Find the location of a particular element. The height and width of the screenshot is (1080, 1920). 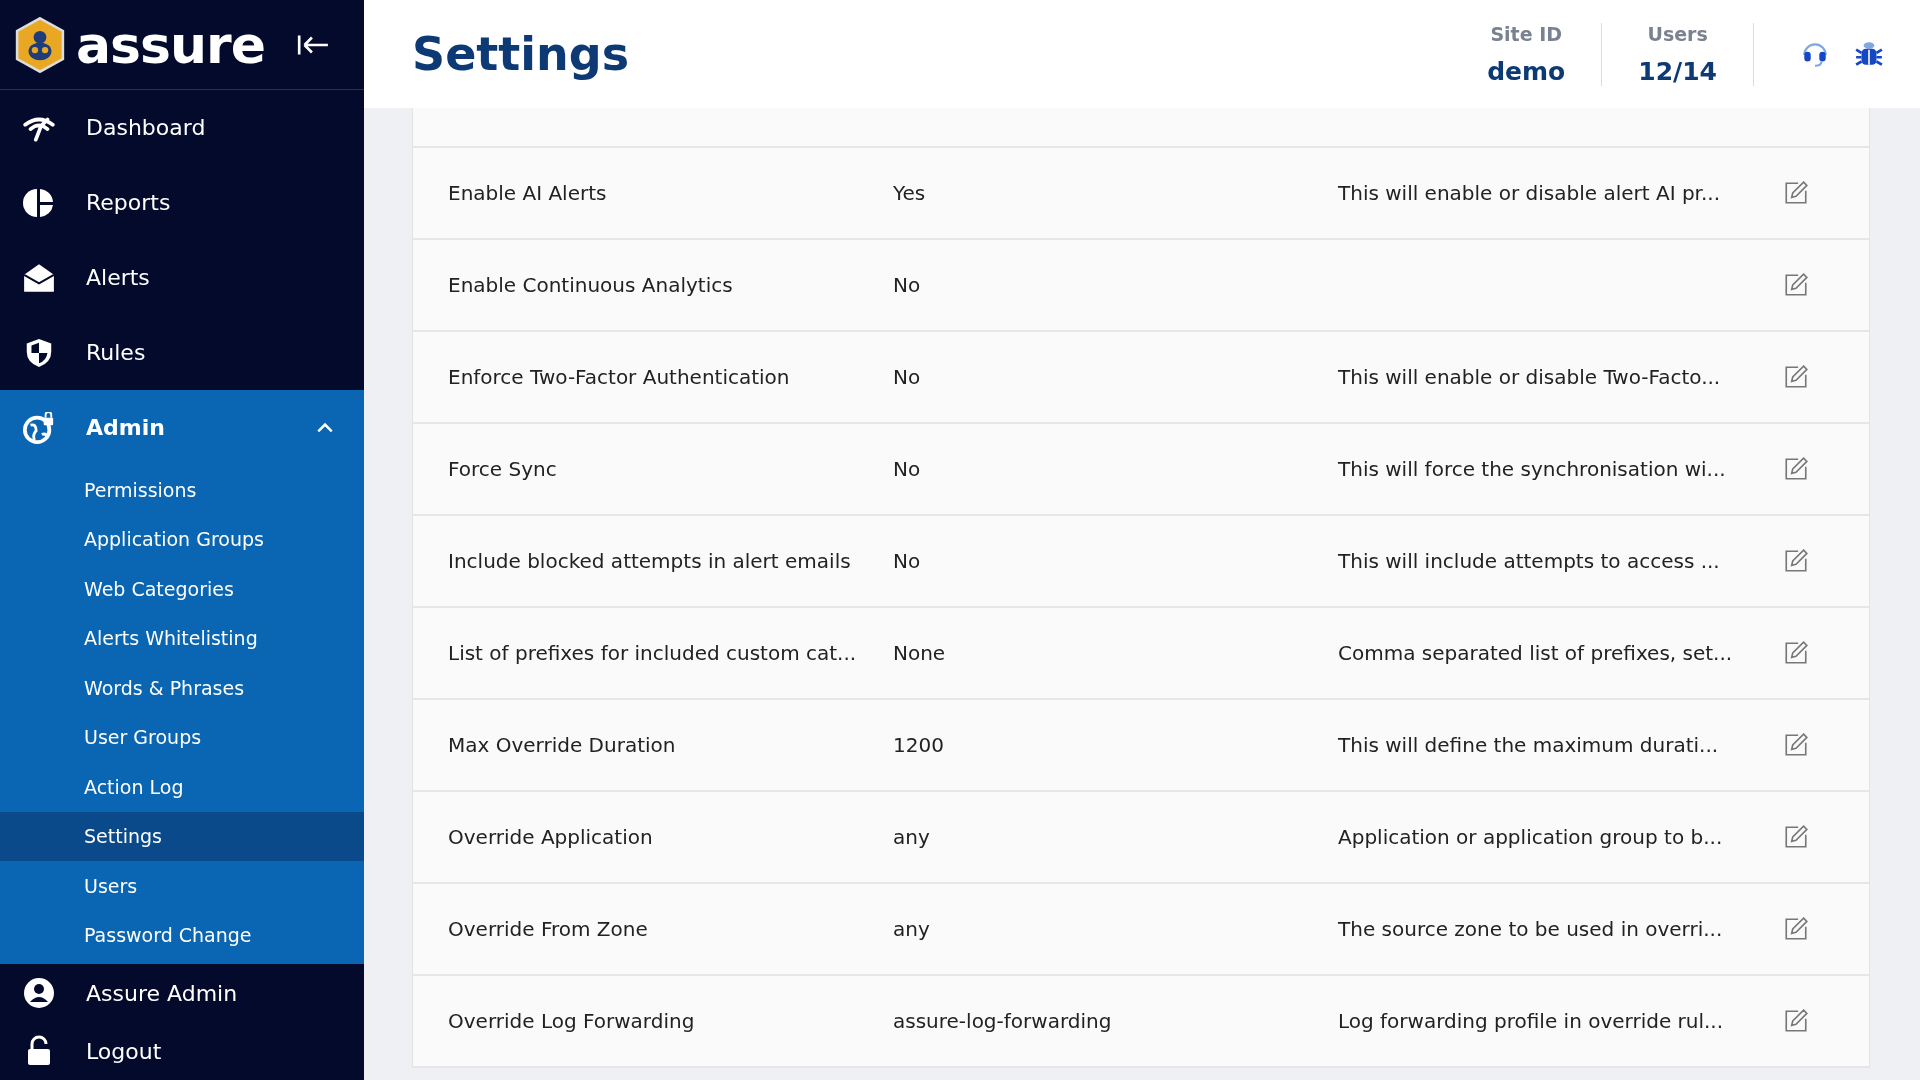

globe-lock-icon is located at coordinates (39, 427).